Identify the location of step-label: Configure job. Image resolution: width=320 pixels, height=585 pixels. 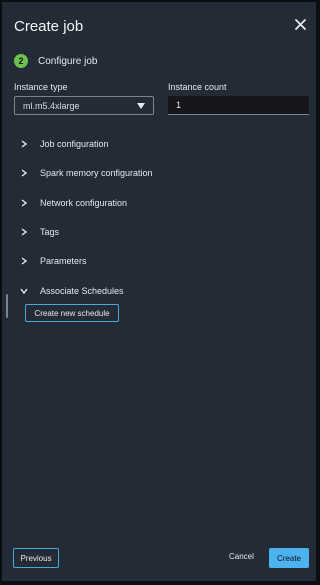
(68, 61).